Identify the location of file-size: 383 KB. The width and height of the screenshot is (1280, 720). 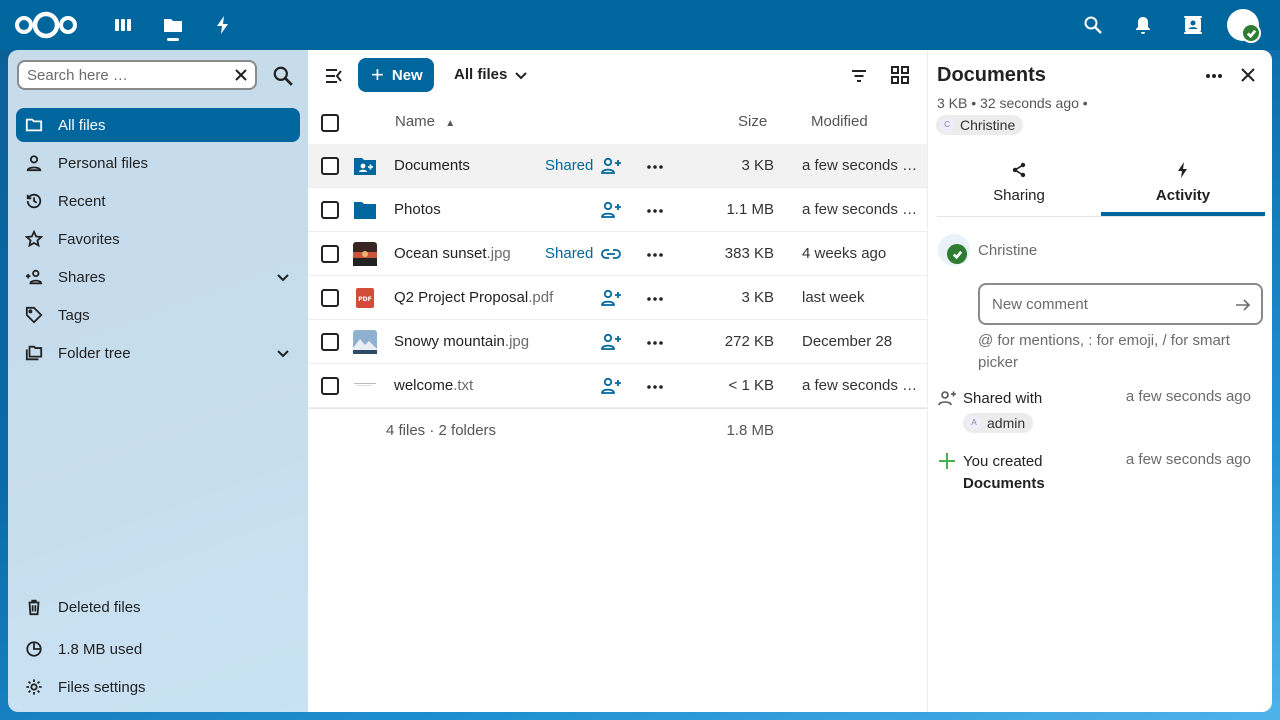
(749, 253).